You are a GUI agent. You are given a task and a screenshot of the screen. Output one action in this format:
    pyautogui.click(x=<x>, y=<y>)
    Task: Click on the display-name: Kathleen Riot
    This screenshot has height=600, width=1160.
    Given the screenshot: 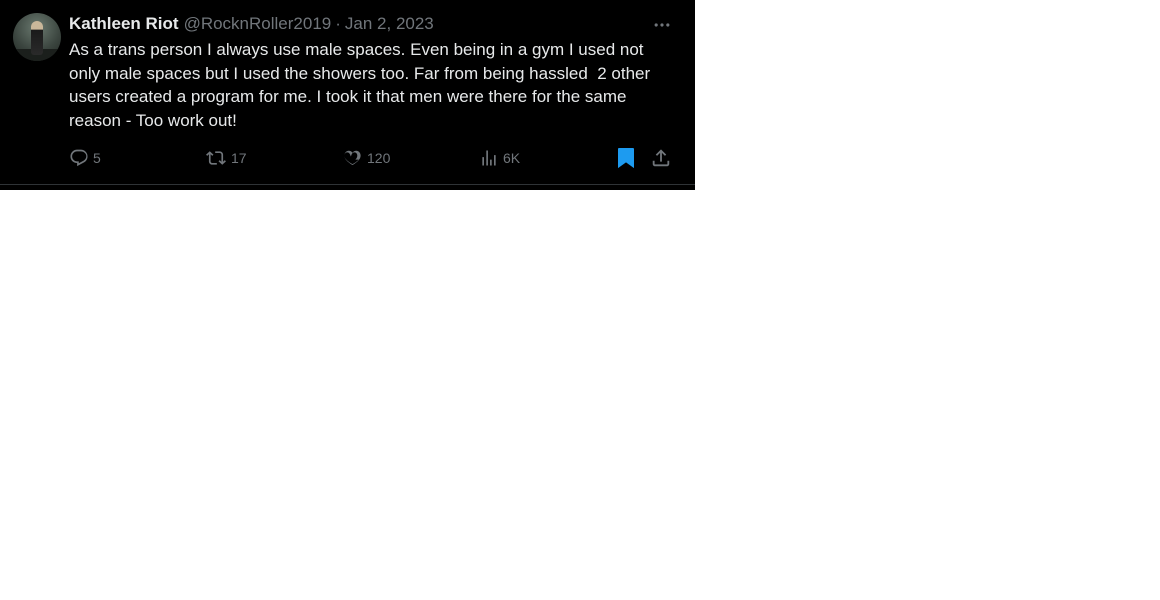 What is the action you would take?
    pyautogui.click(x=124, y=24)
    